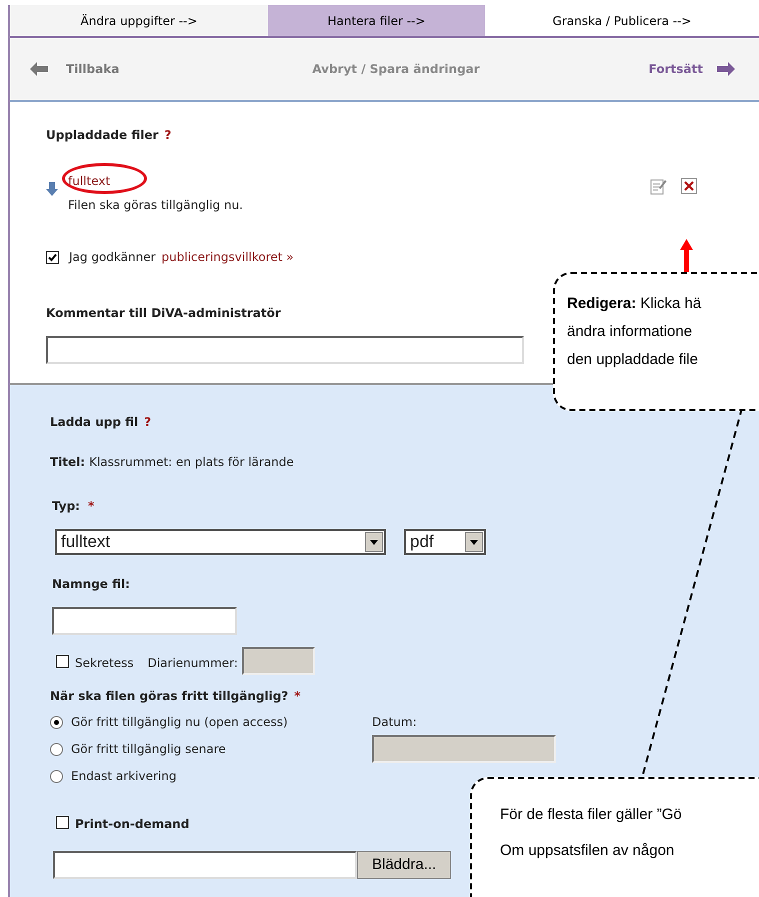 The image size is (759, 897). Describe the element at coordinates (104, 663) in the screenshot. I see `secrecy-label: Sekretess` at that location.